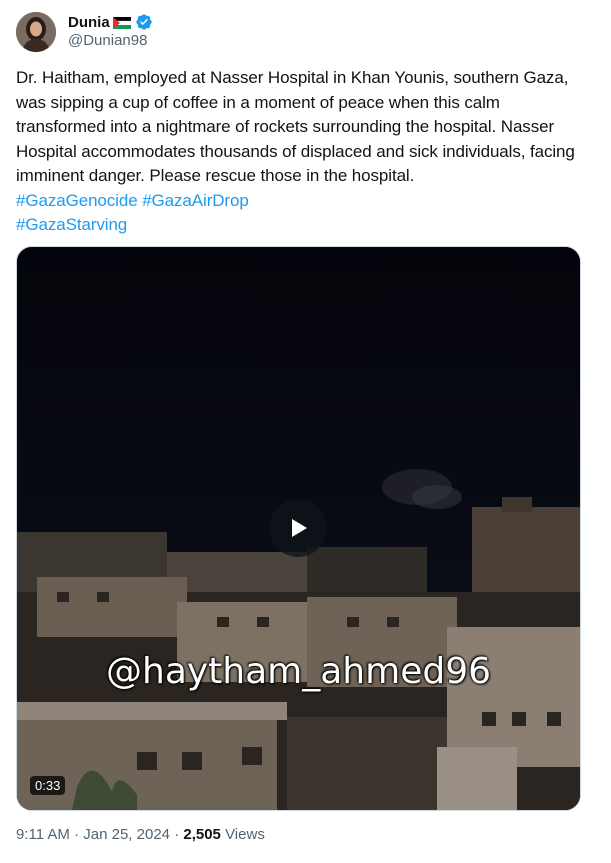 The width and height of the screenshot is (611, 863). Describe the element at coordinates (245, 834) in the screenshot. I see `views-label: Views` at that location.